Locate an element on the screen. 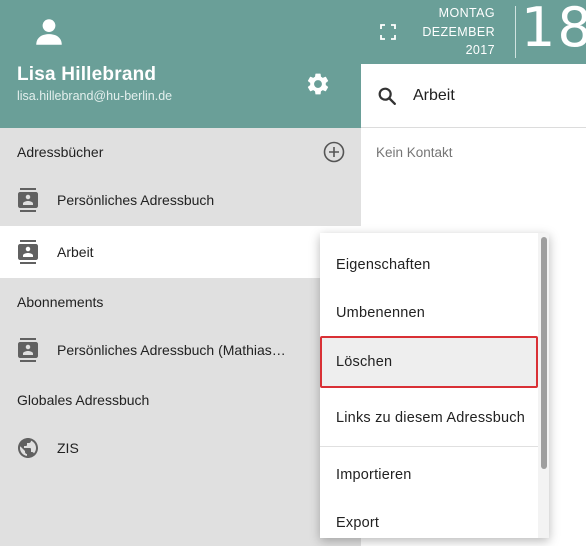 The image size is (586, 546). subscriptions-section-title: Abonnements is located at coordinates (60, 302).